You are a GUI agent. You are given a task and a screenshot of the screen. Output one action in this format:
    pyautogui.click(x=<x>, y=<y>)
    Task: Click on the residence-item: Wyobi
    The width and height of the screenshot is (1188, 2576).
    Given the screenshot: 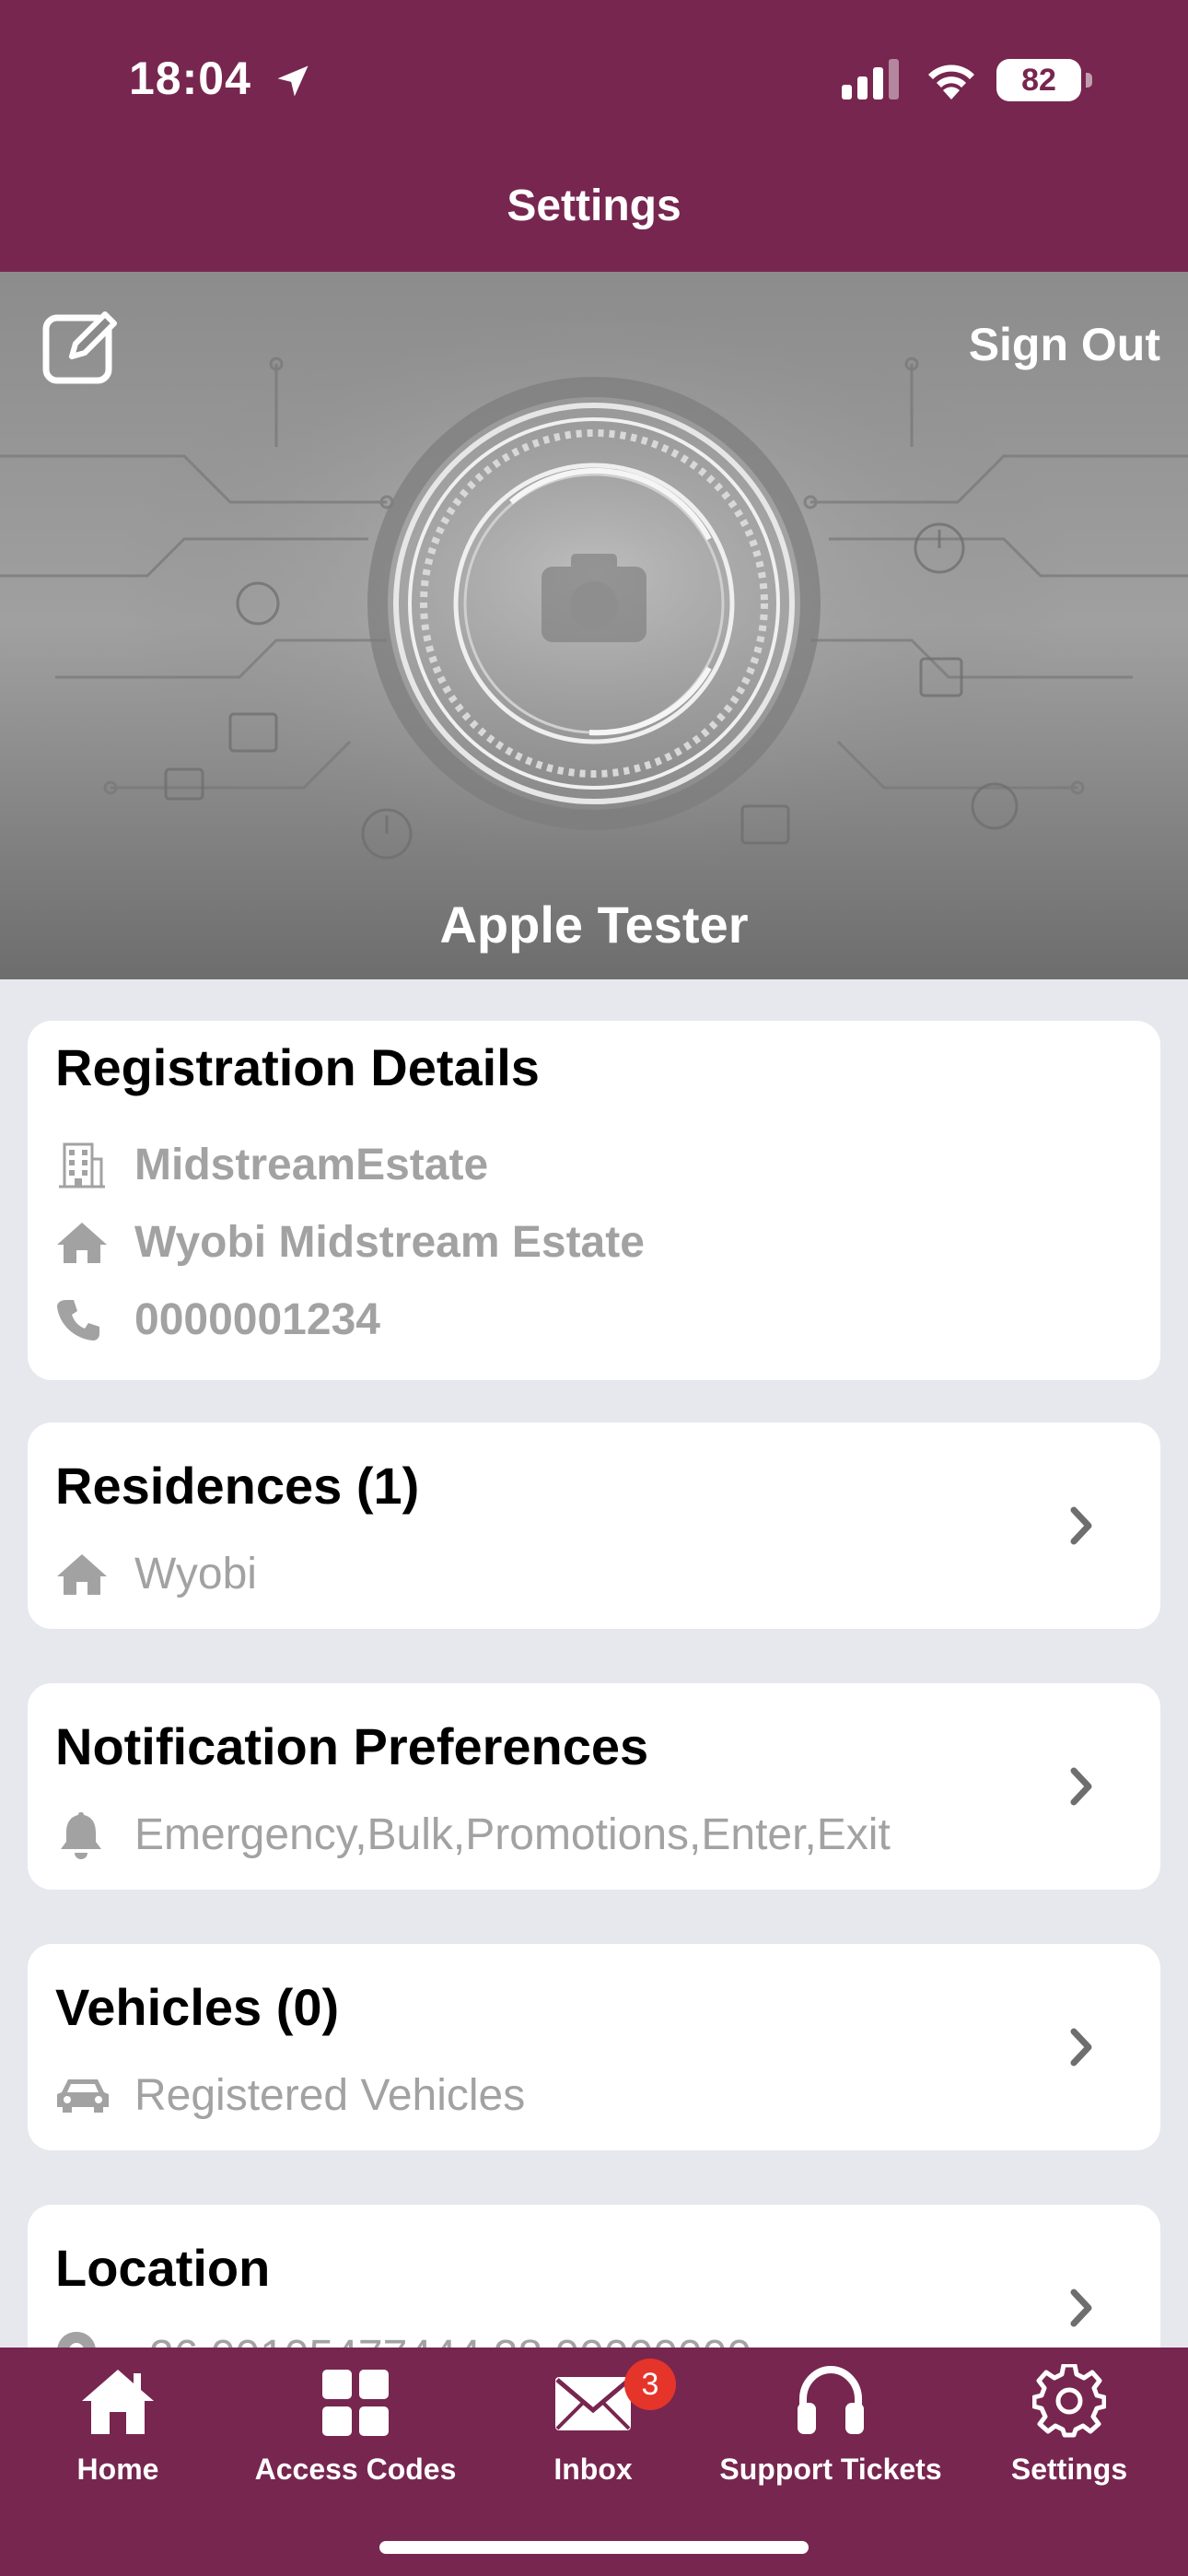 What is the action you would take?
    pyautogui.click(x=156, y=1573)
    